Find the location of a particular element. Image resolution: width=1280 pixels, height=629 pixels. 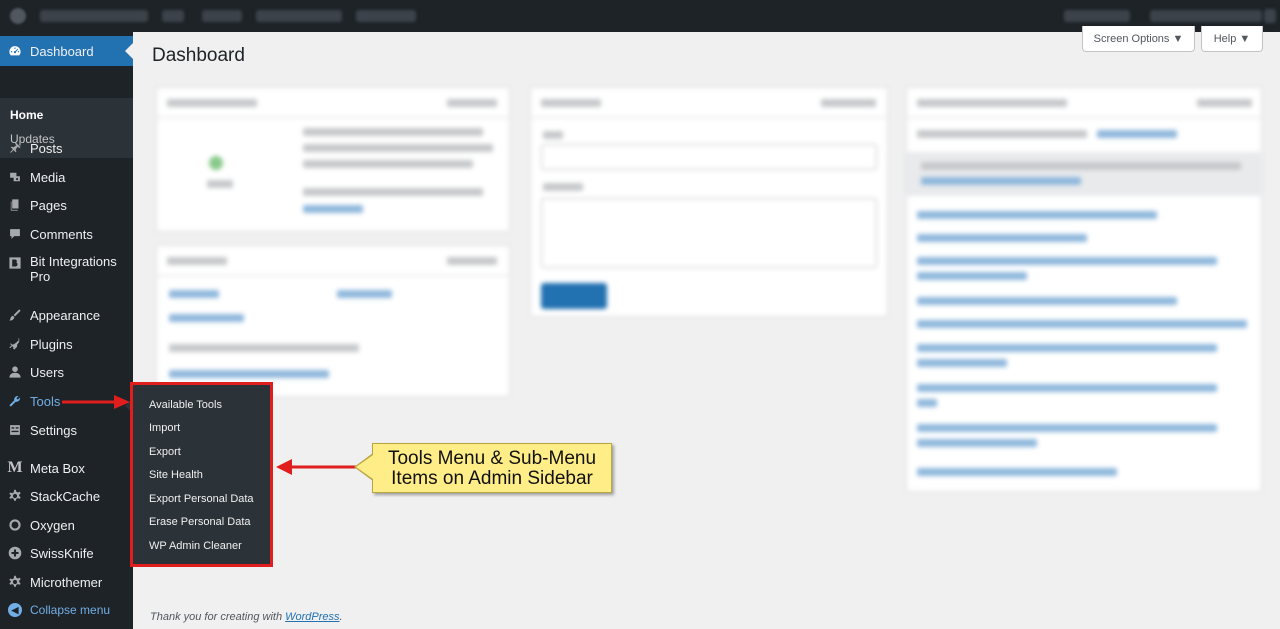

sidebar-item-media: Media is located at coordinates (66, 177).